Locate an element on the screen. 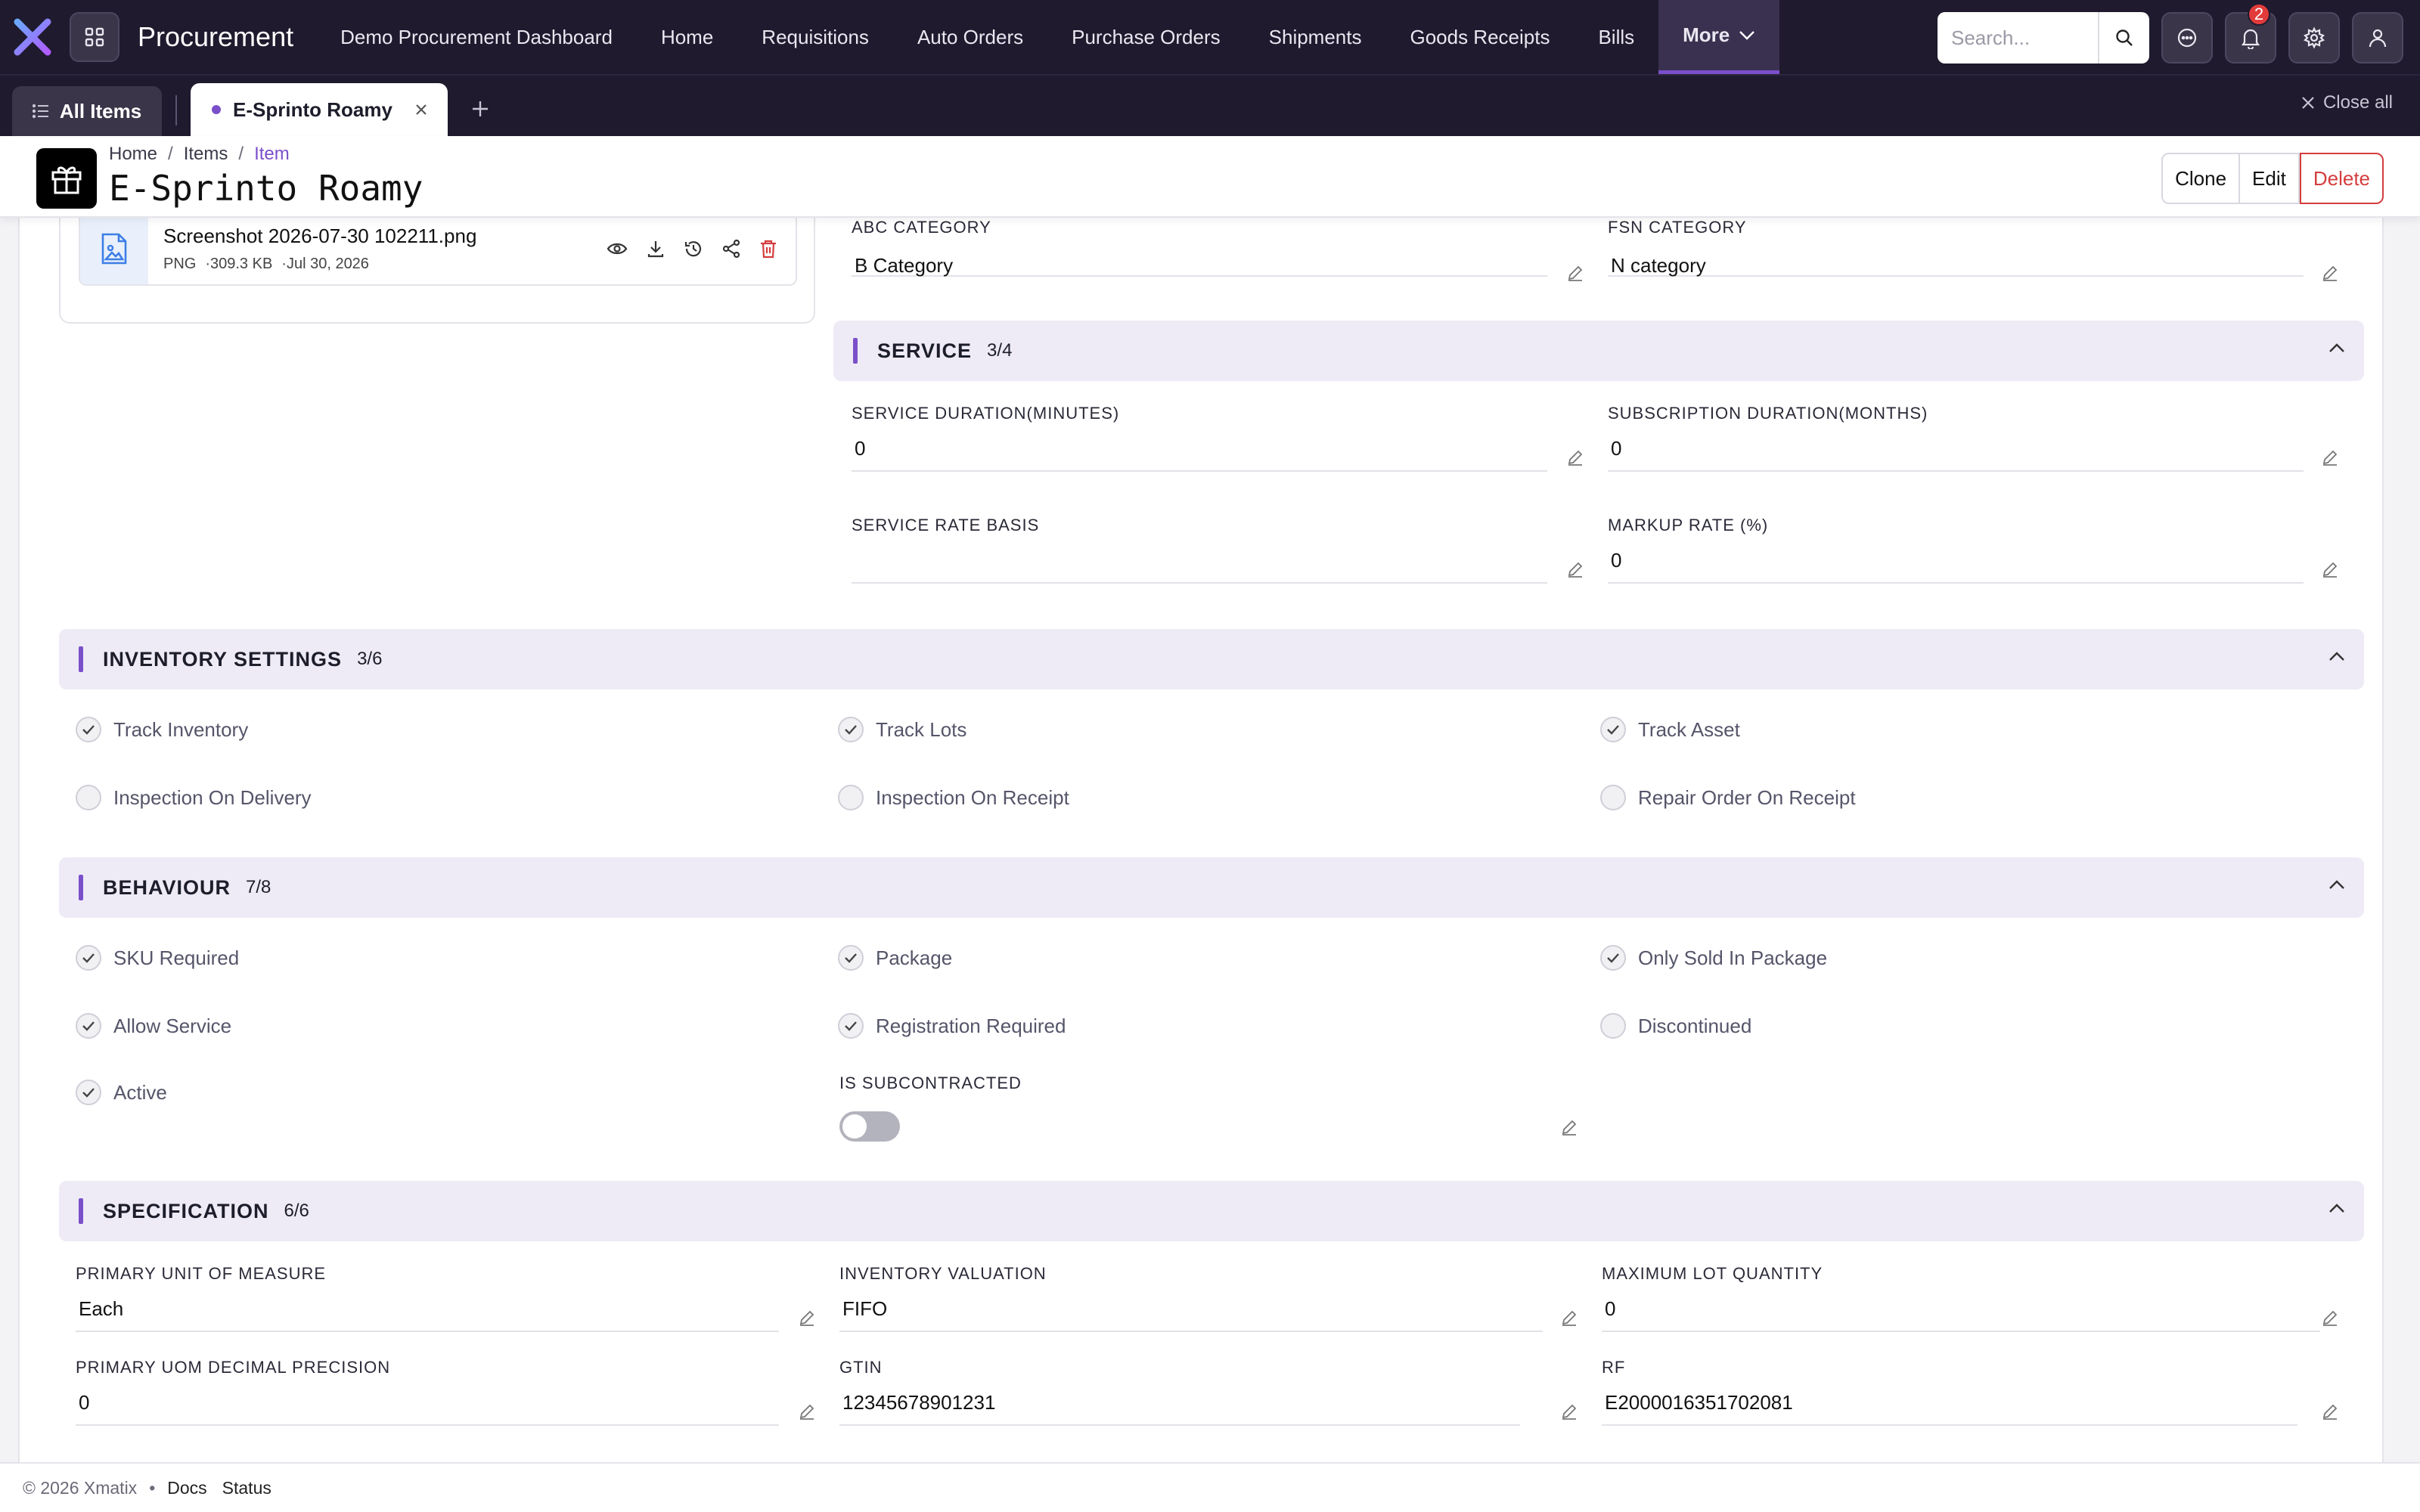 Image resolution: width=2420 pixels, height=1512 pixels. header-actions: Clone Edit Delete is located at coordinates (2272, 178).